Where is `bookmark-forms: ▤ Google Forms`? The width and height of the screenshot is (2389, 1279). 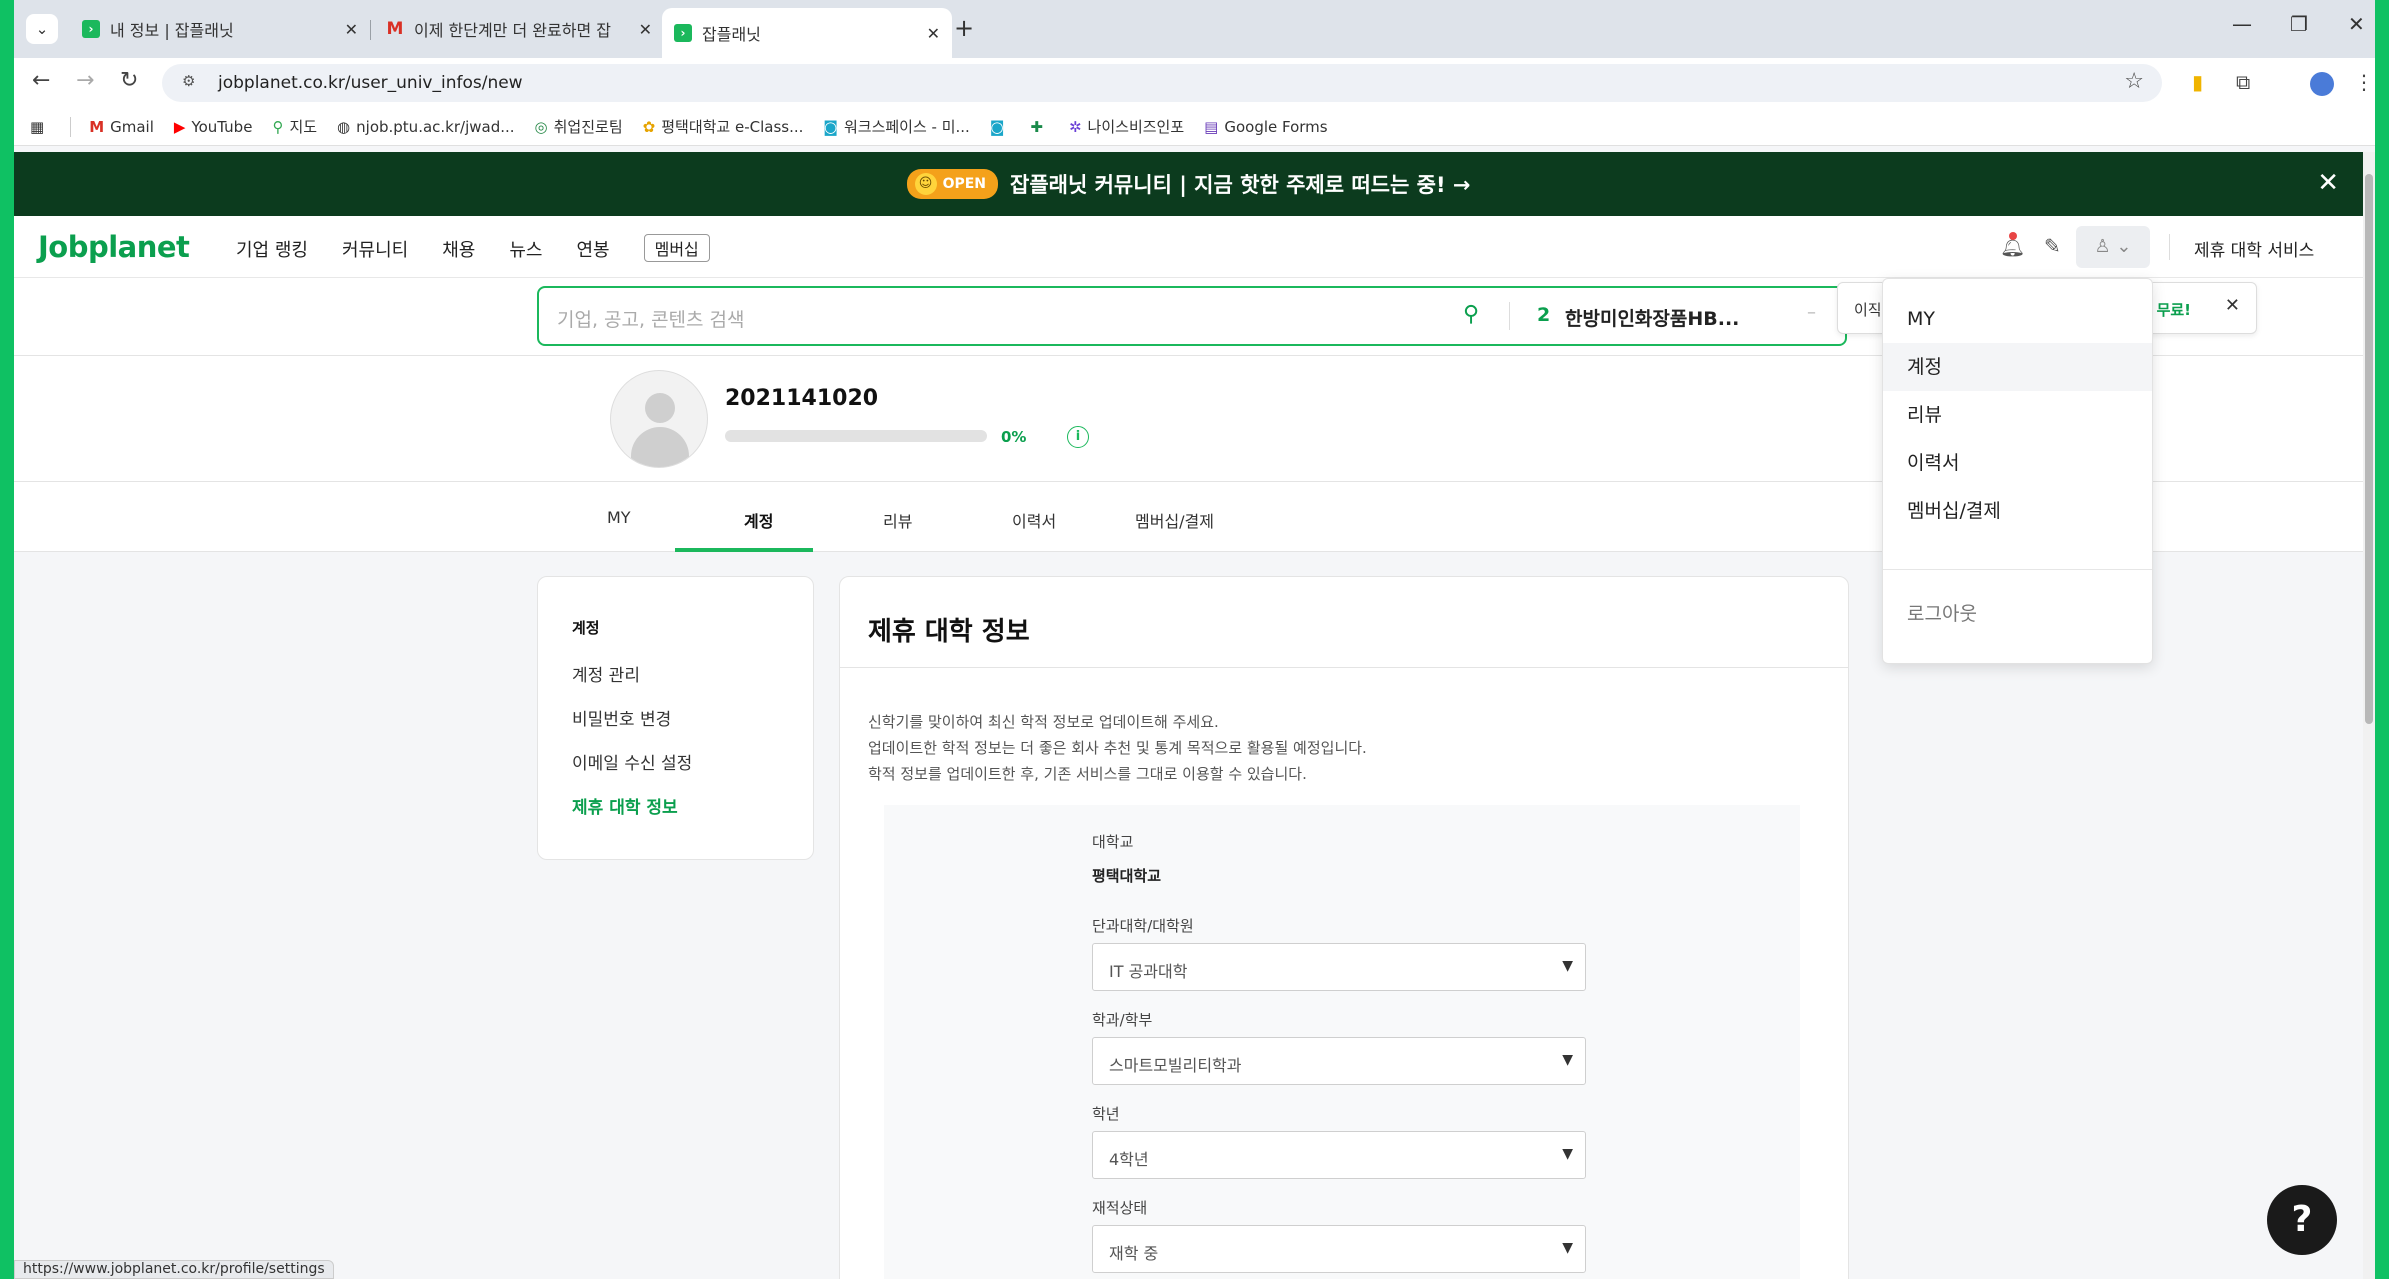 bookmark-forms: ▤ Google Forms is located at coordinates (1265, 127).